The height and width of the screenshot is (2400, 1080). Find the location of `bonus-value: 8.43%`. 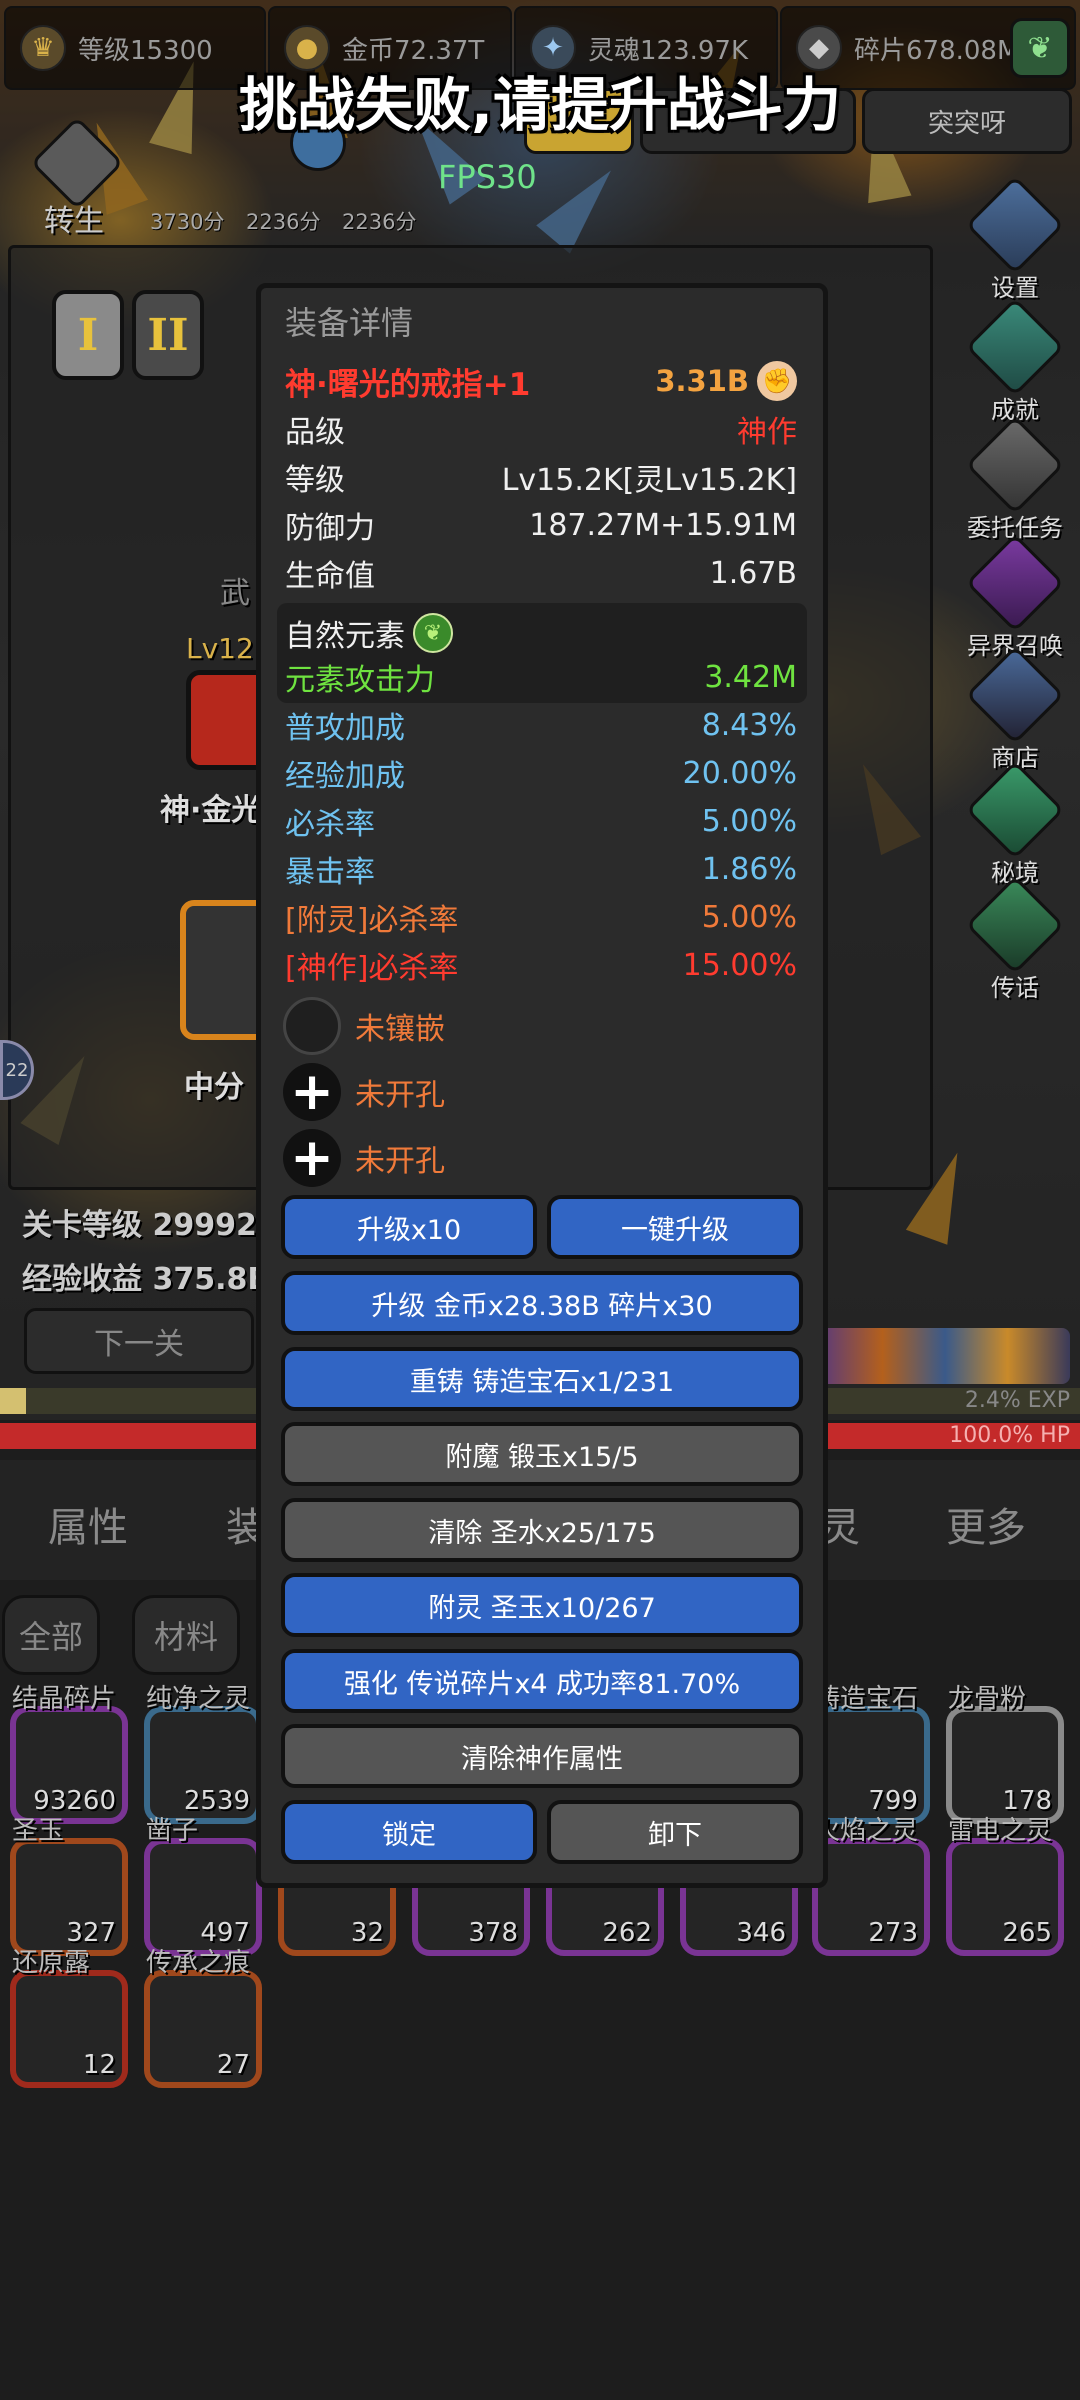

bonus-value: 8.43% is located at coordinates (749, 725).